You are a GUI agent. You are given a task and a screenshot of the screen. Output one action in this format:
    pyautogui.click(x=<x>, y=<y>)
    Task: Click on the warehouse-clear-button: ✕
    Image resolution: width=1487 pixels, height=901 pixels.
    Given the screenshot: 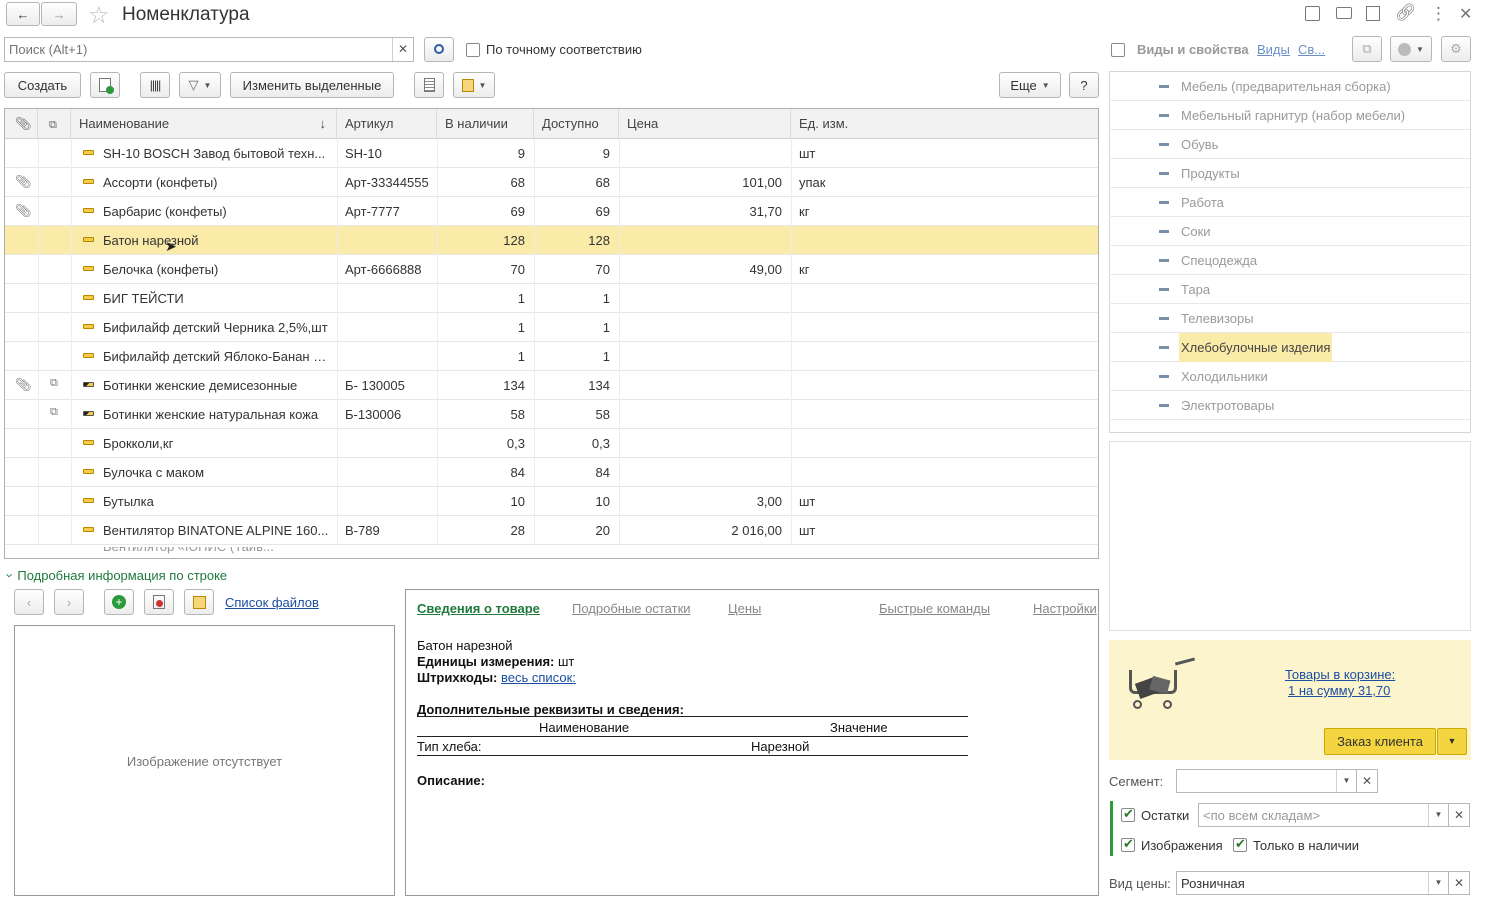 What is the action you would take?
    pyautogui.click(x=1459, y=815)
    